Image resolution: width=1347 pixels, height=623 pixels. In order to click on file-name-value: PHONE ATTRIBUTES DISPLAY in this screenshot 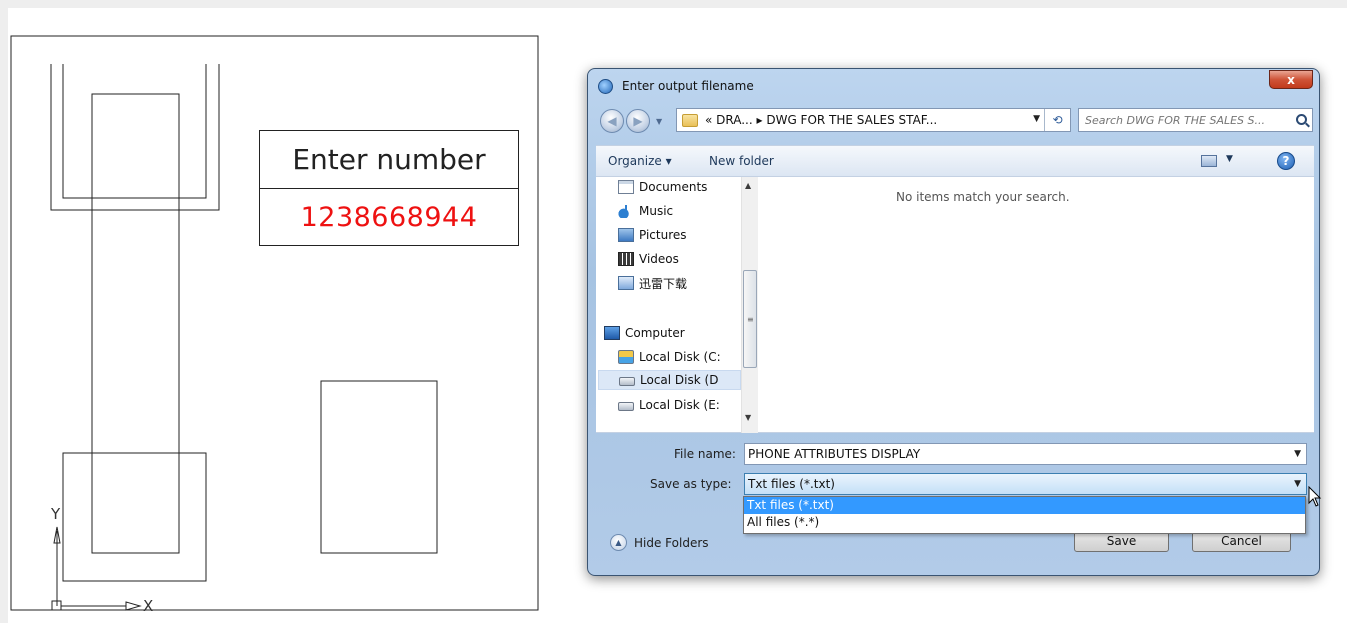, I will do `click(834, 454)`.